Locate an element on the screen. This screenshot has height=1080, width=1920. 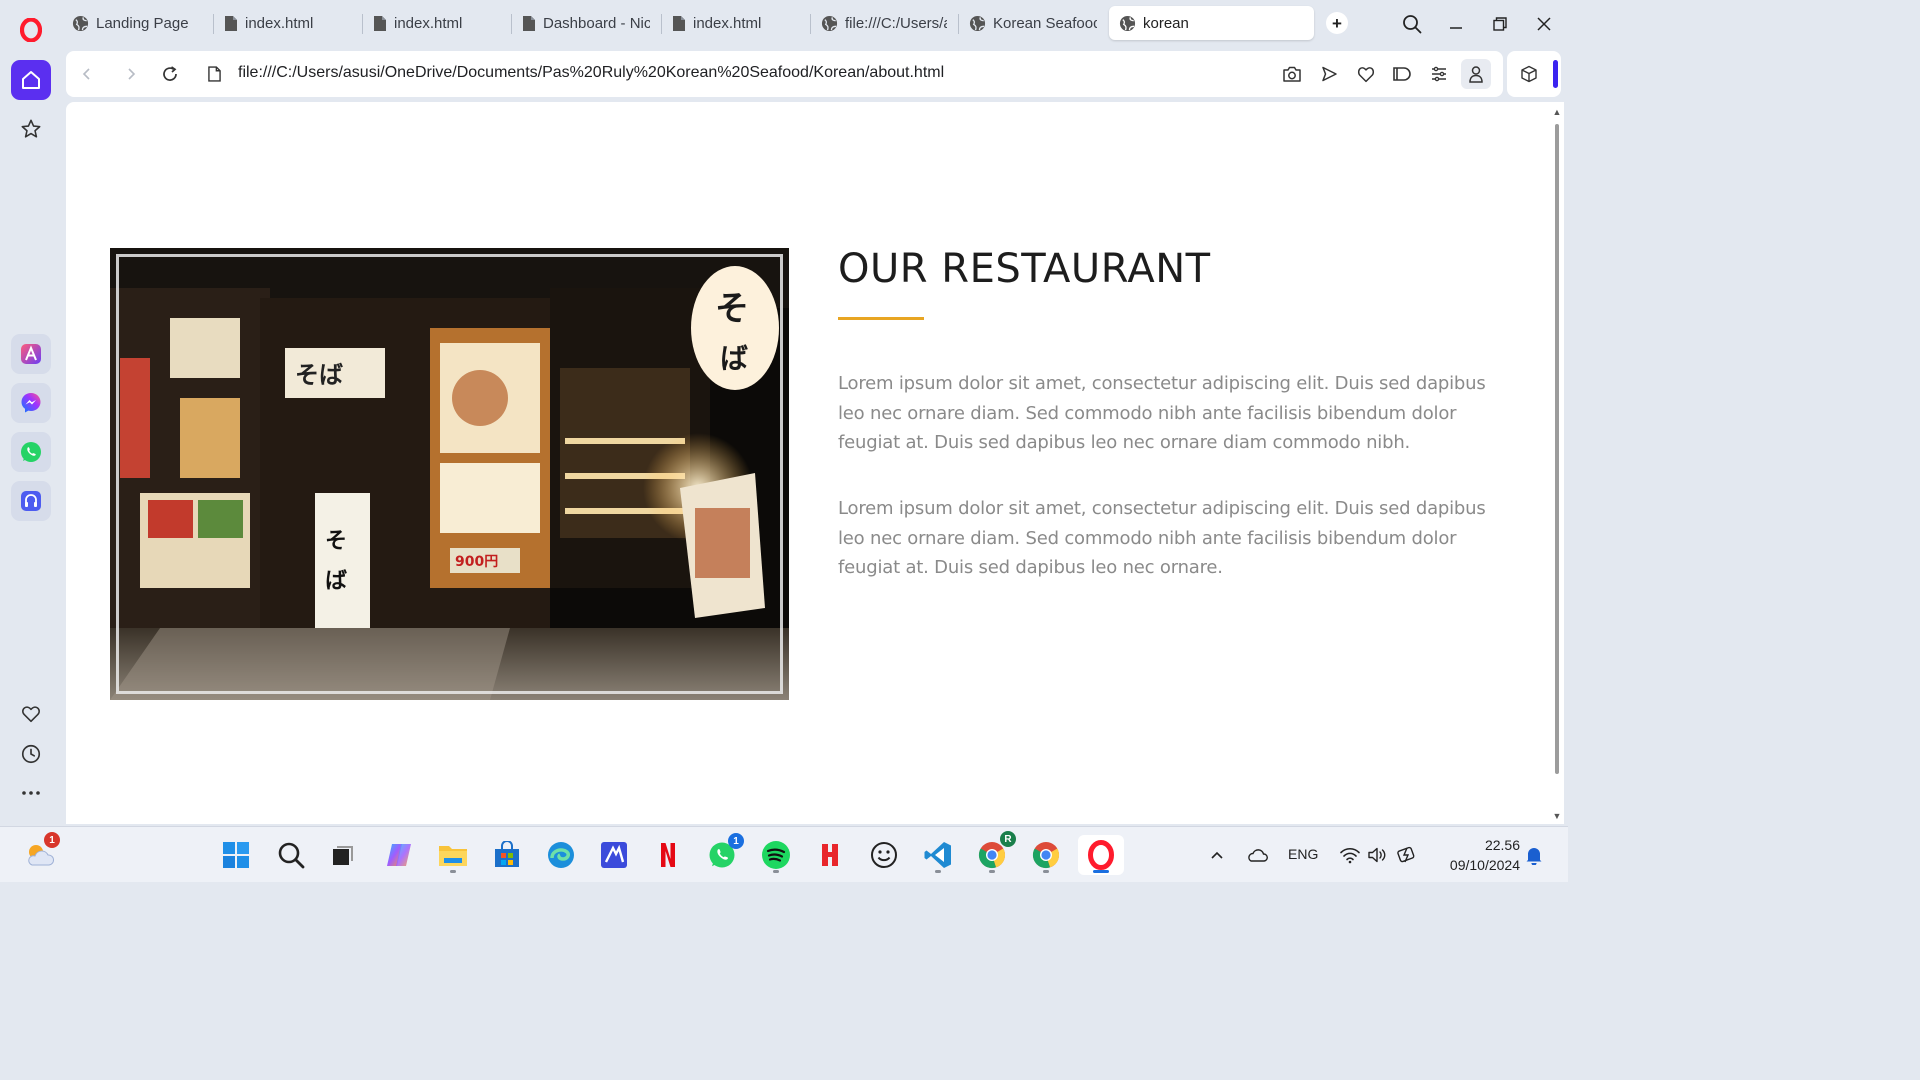
back-arrow-icon is located at coordinates (87, 74).